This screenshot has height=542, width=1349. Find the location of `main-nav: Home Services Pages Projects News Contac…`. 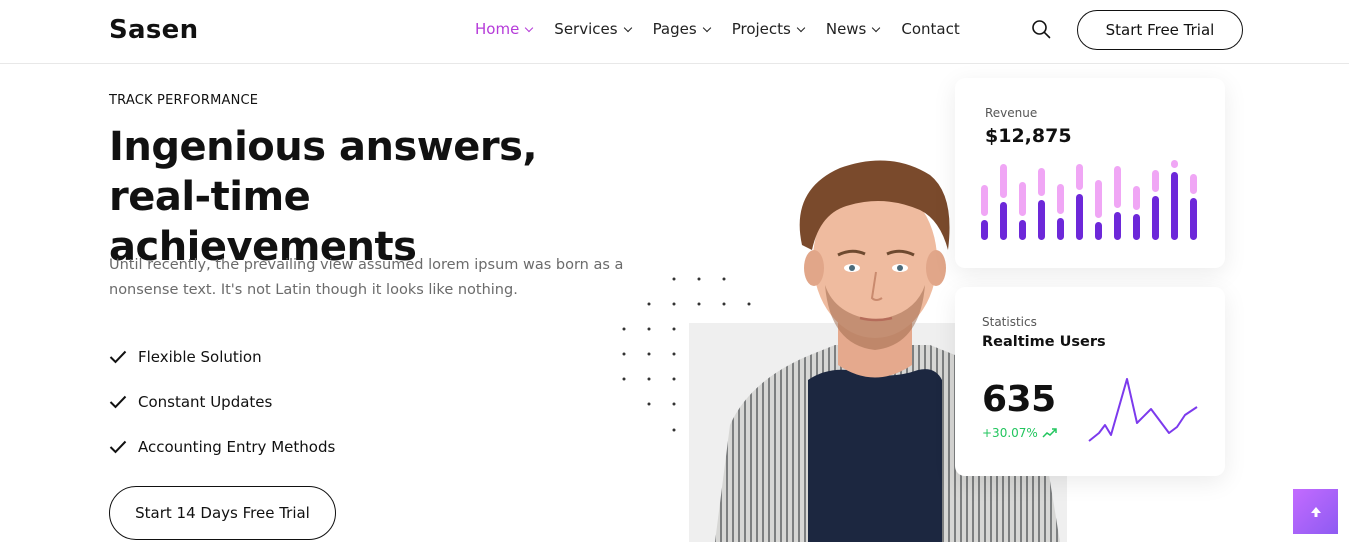

main-nav: Home Services Pages Projects News Contac… is located at coordinates (728, 29).